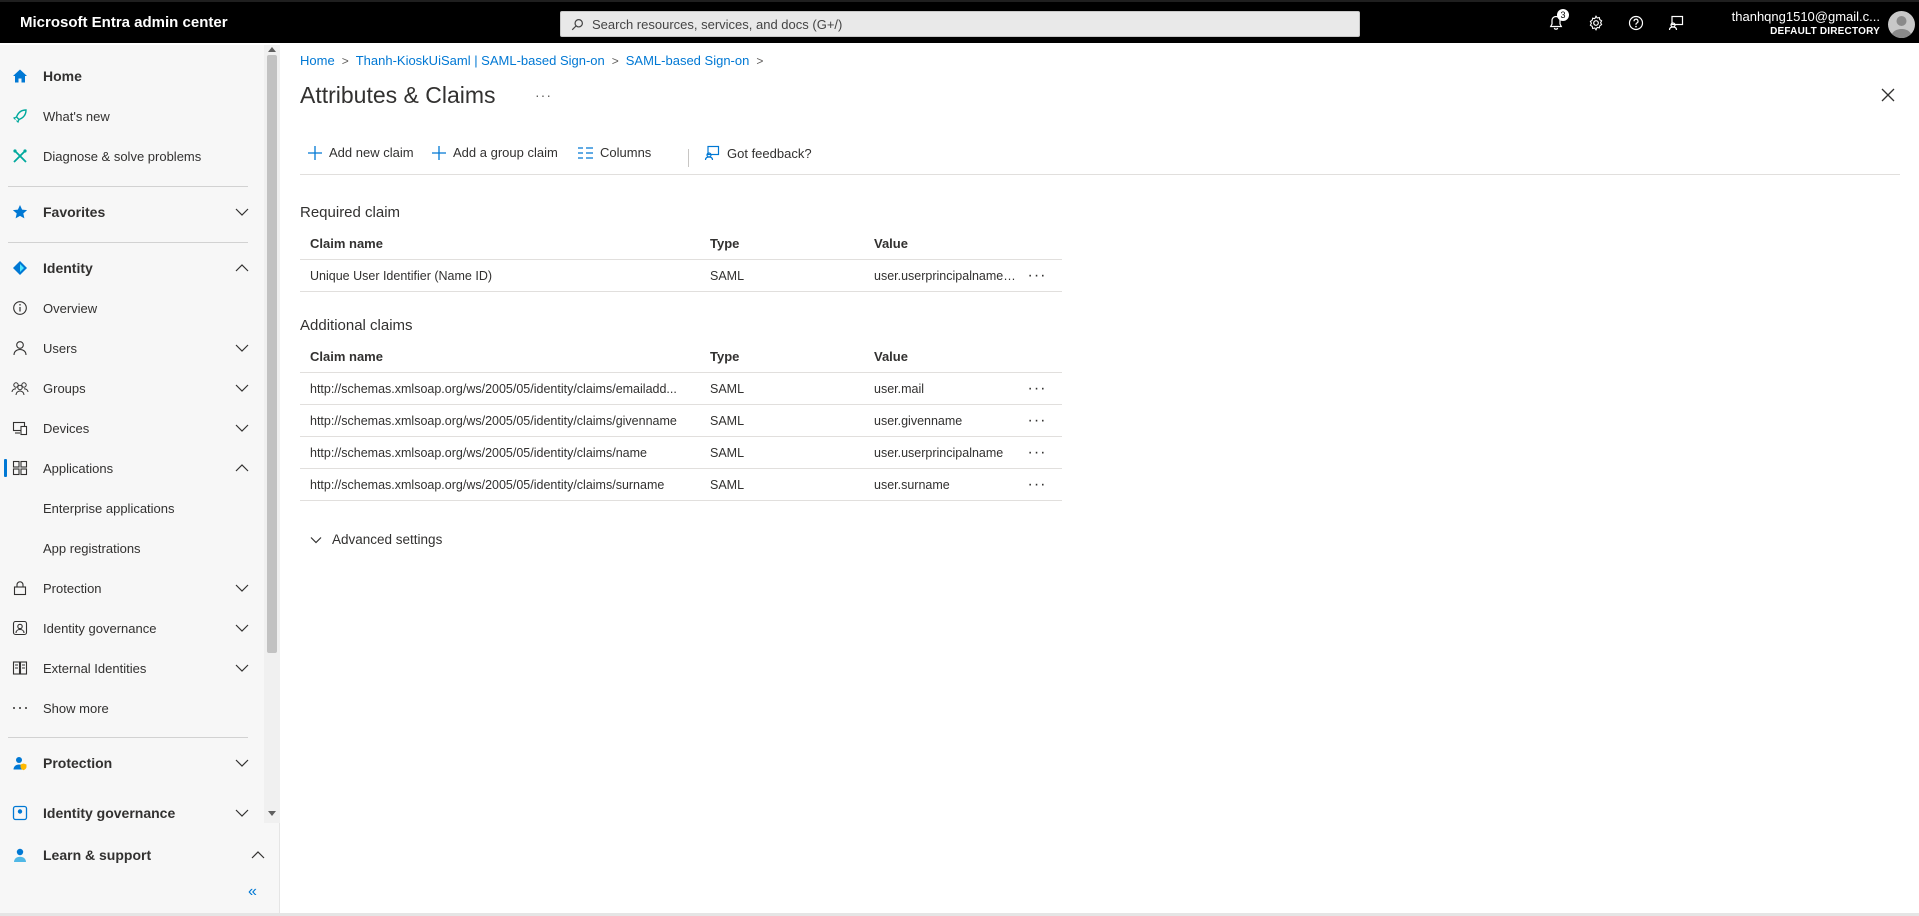 The width and height of the screenshot is (1919, 916). What do you see at coordinates (132, 428) in the screenshot?
I see `sidebar-item-devices: Devices` at bounding box center [132, 428].